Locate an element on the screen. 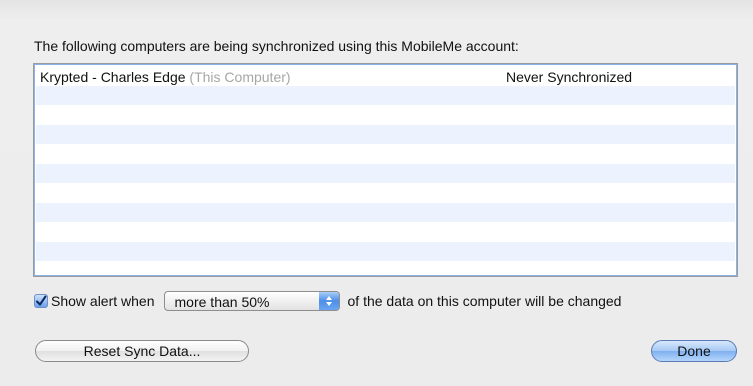  threshold-popup: more than 50% is located at coordinates (251, 301).